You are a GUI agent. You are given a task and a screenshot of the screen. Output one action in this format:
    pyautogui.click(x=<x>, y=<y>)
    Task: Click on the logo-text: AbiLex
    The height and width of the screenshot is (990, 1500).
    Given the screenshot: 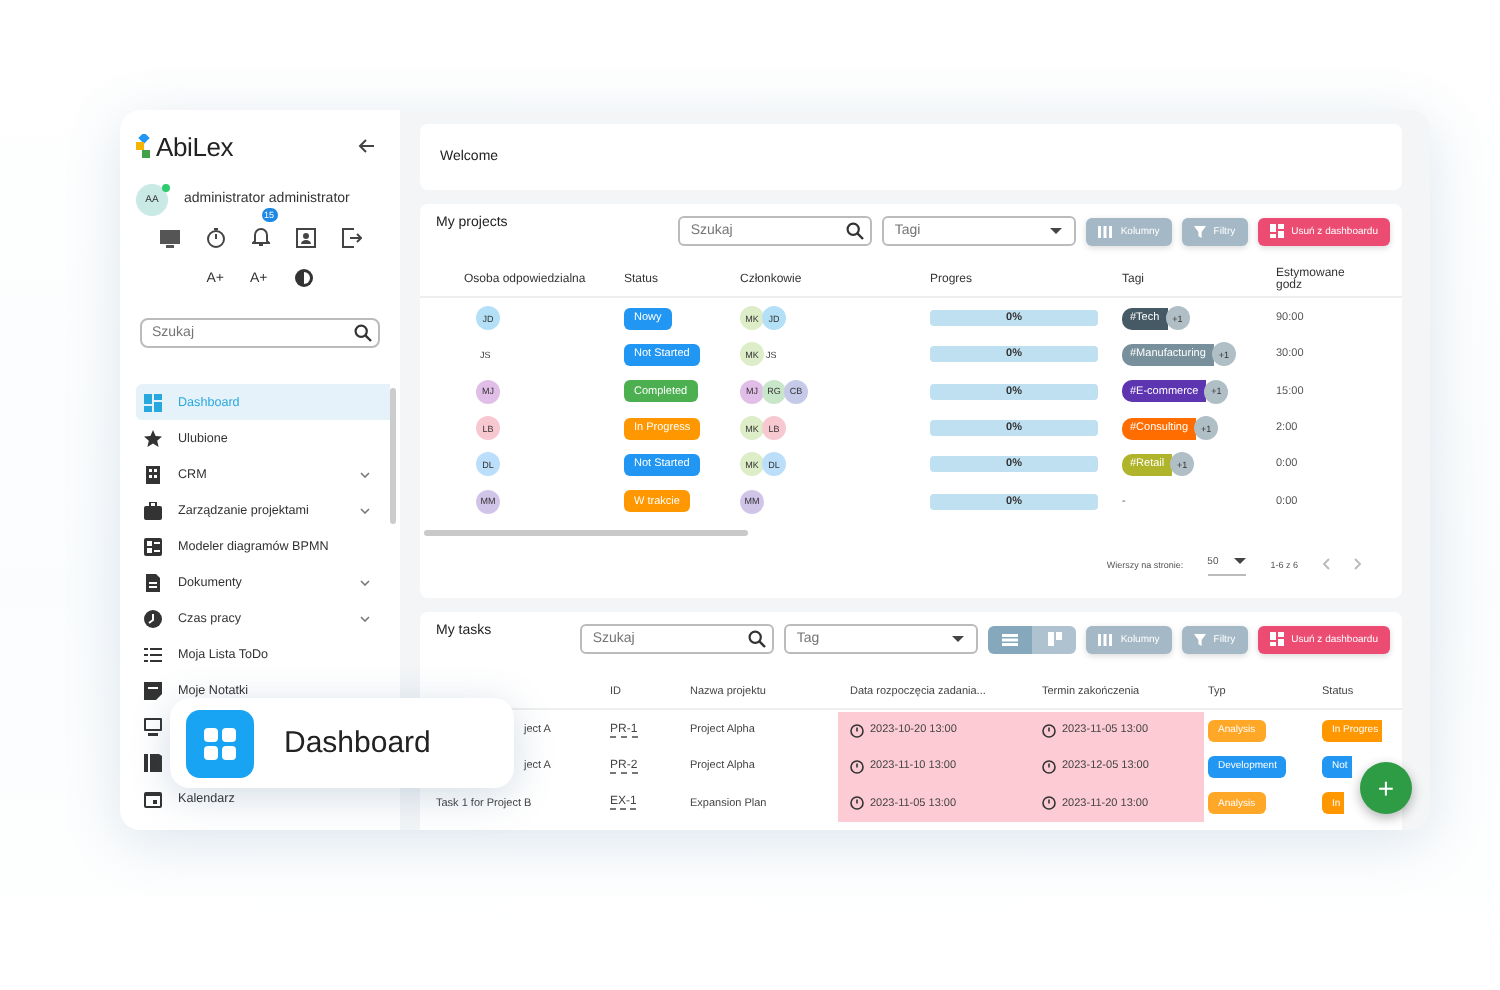 What is the action you would take?
    pyautogui.click(x=195, y=146)
    